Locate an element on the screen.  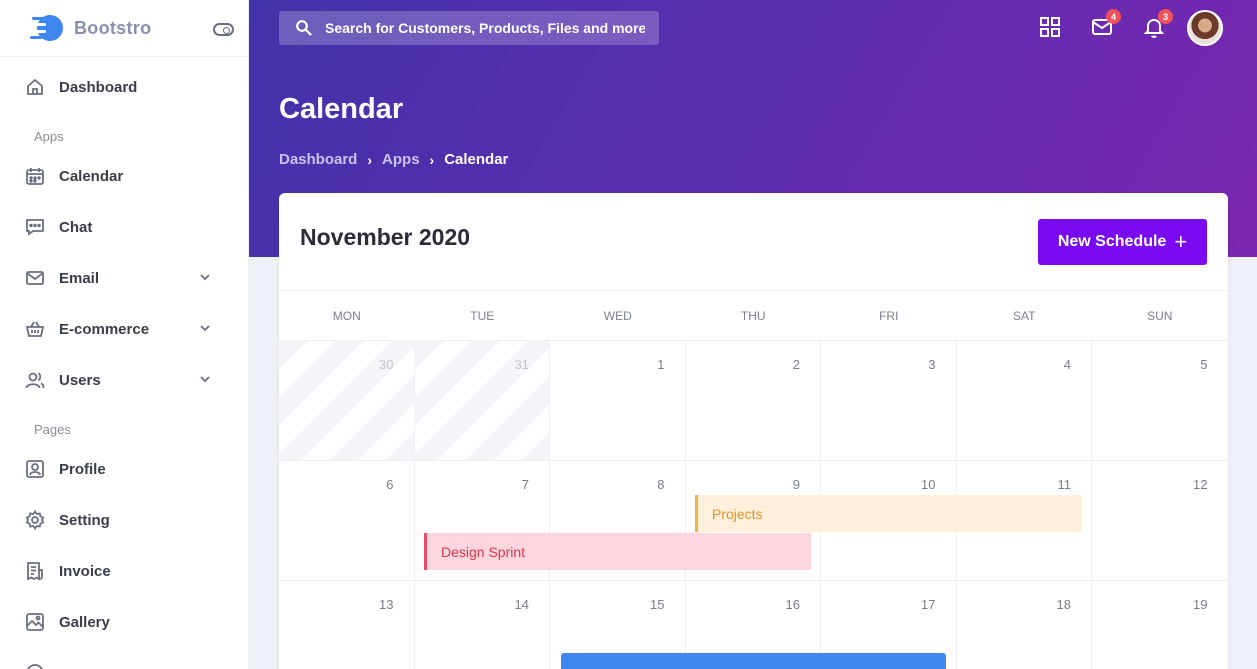
sidebar-item-gallery: Gallery is located at coordinates (124, 622).